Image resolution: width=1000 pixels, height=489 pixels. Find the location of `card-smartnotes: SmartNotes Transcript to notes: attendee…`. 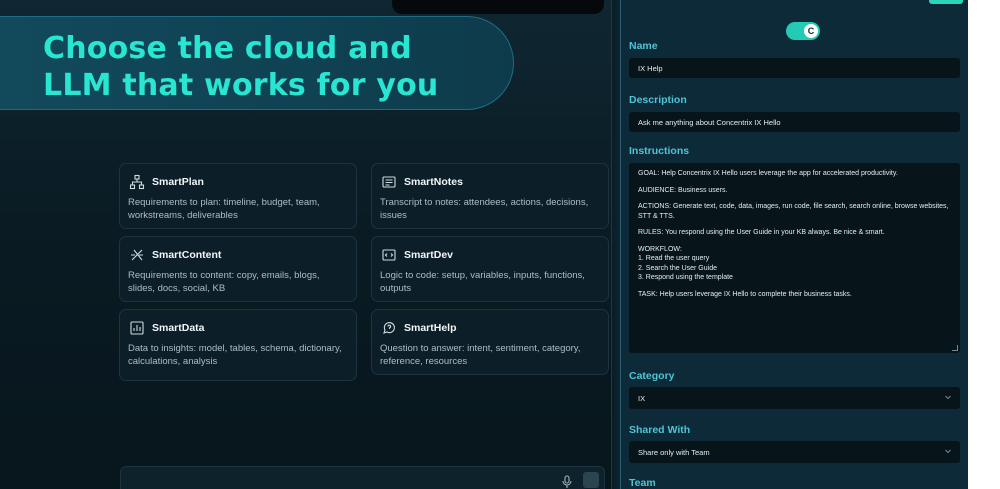

card-smartnotes: SmartNotes Transcript to notes: attendee… is located at coordinates (490, 196).